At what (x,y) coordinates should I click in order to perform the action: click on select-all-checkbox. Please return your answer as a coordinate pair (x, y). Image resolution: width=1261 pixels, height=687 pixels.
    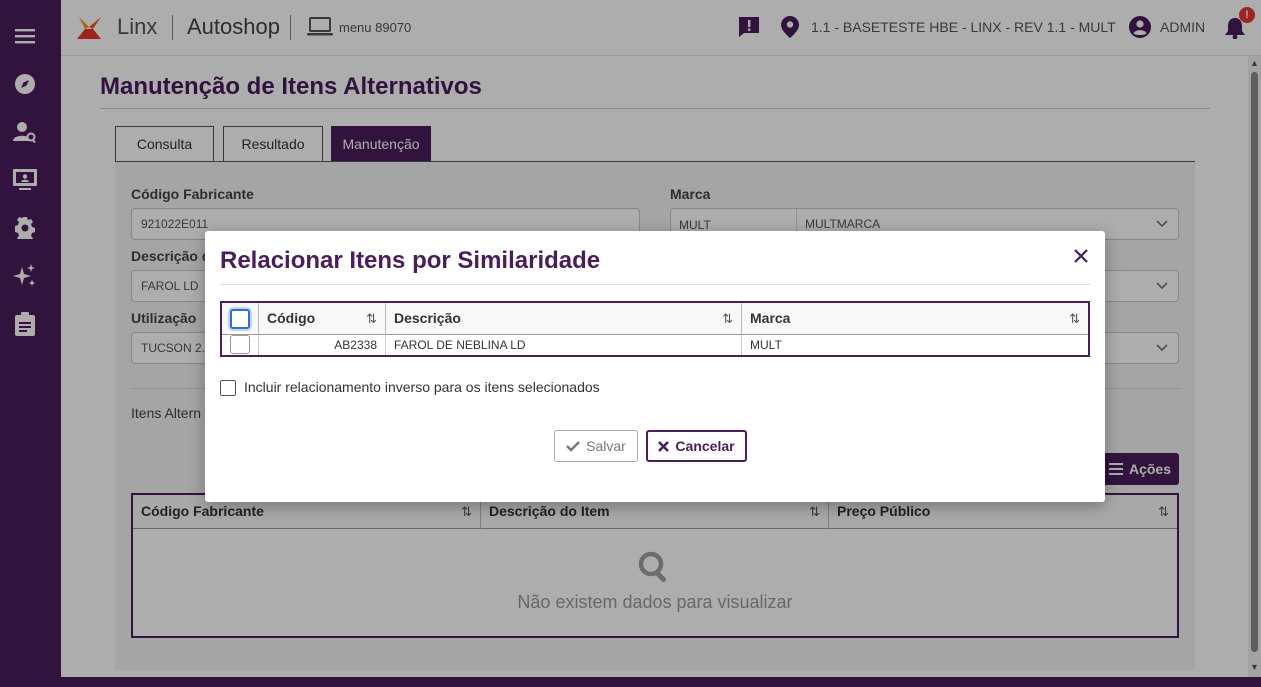
    Looking at the image, I should click on (240, 319).